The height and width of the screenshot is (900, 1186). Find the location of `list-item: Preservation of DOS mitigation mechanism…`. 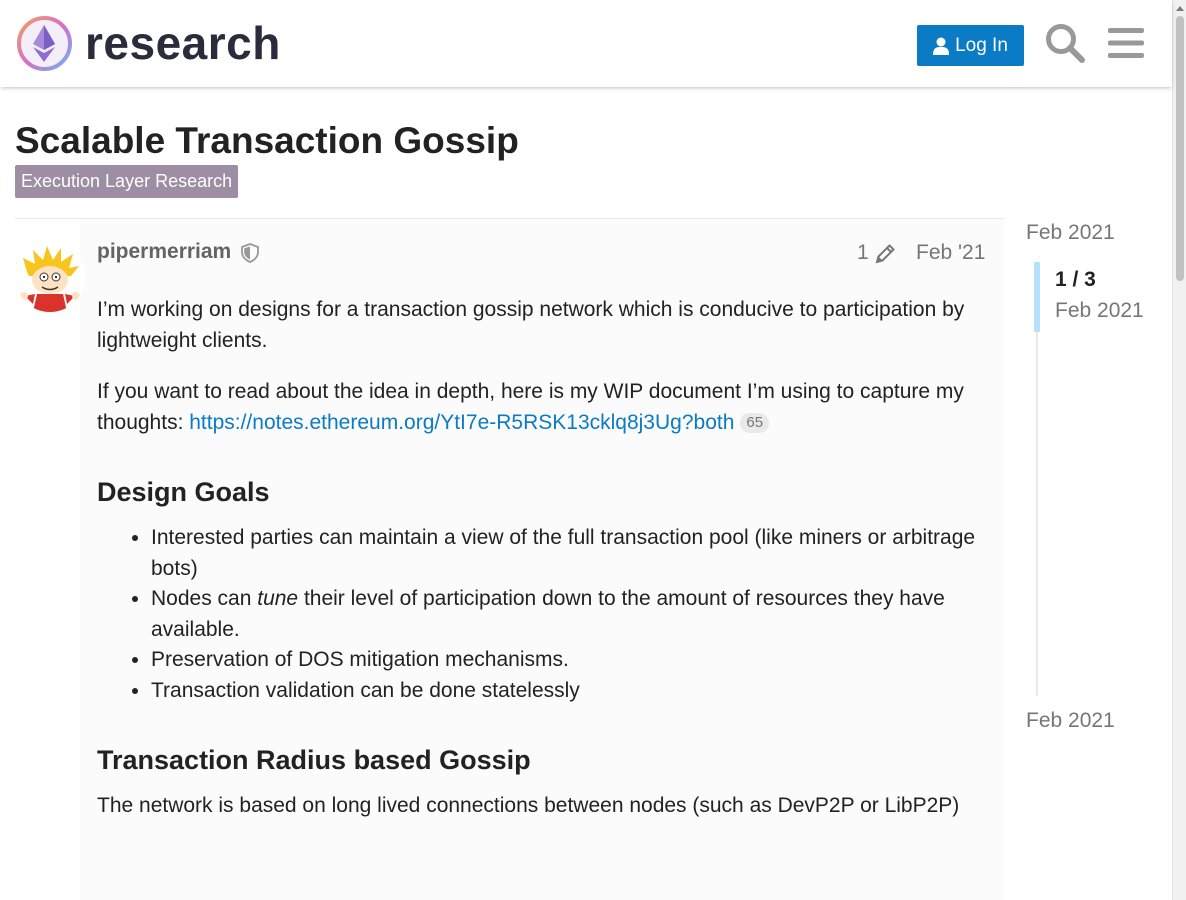

list-item: Preservation of DOS mitigation mechanism… is located at coordinates (566, 660).